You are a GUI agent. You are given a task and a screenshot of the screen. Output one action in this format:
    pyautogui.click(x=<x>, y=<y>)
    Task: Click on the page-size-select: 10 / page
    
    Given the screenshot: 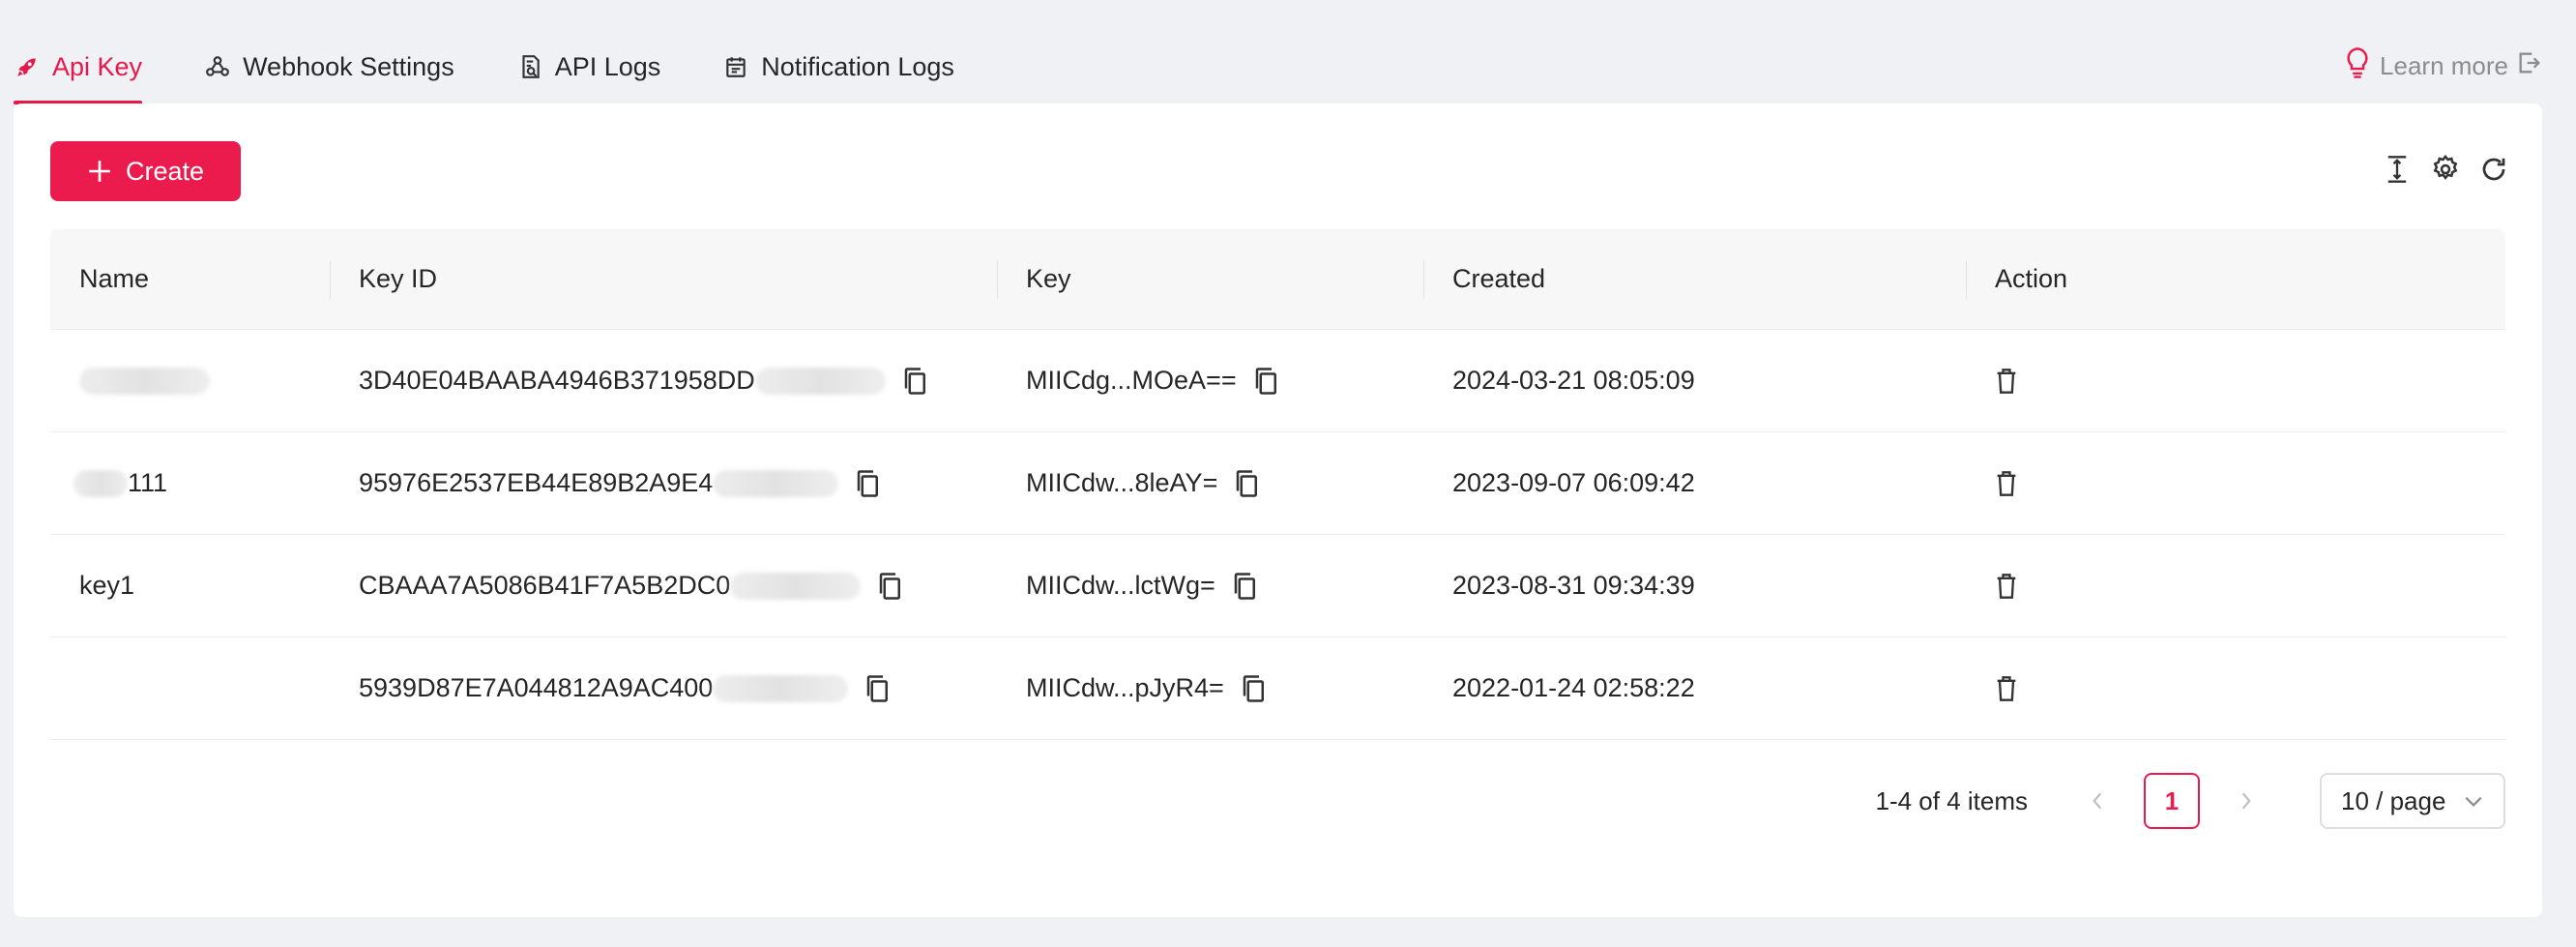 What is the action you would take?
    pyautogui.click(x=2412, y=801)
    